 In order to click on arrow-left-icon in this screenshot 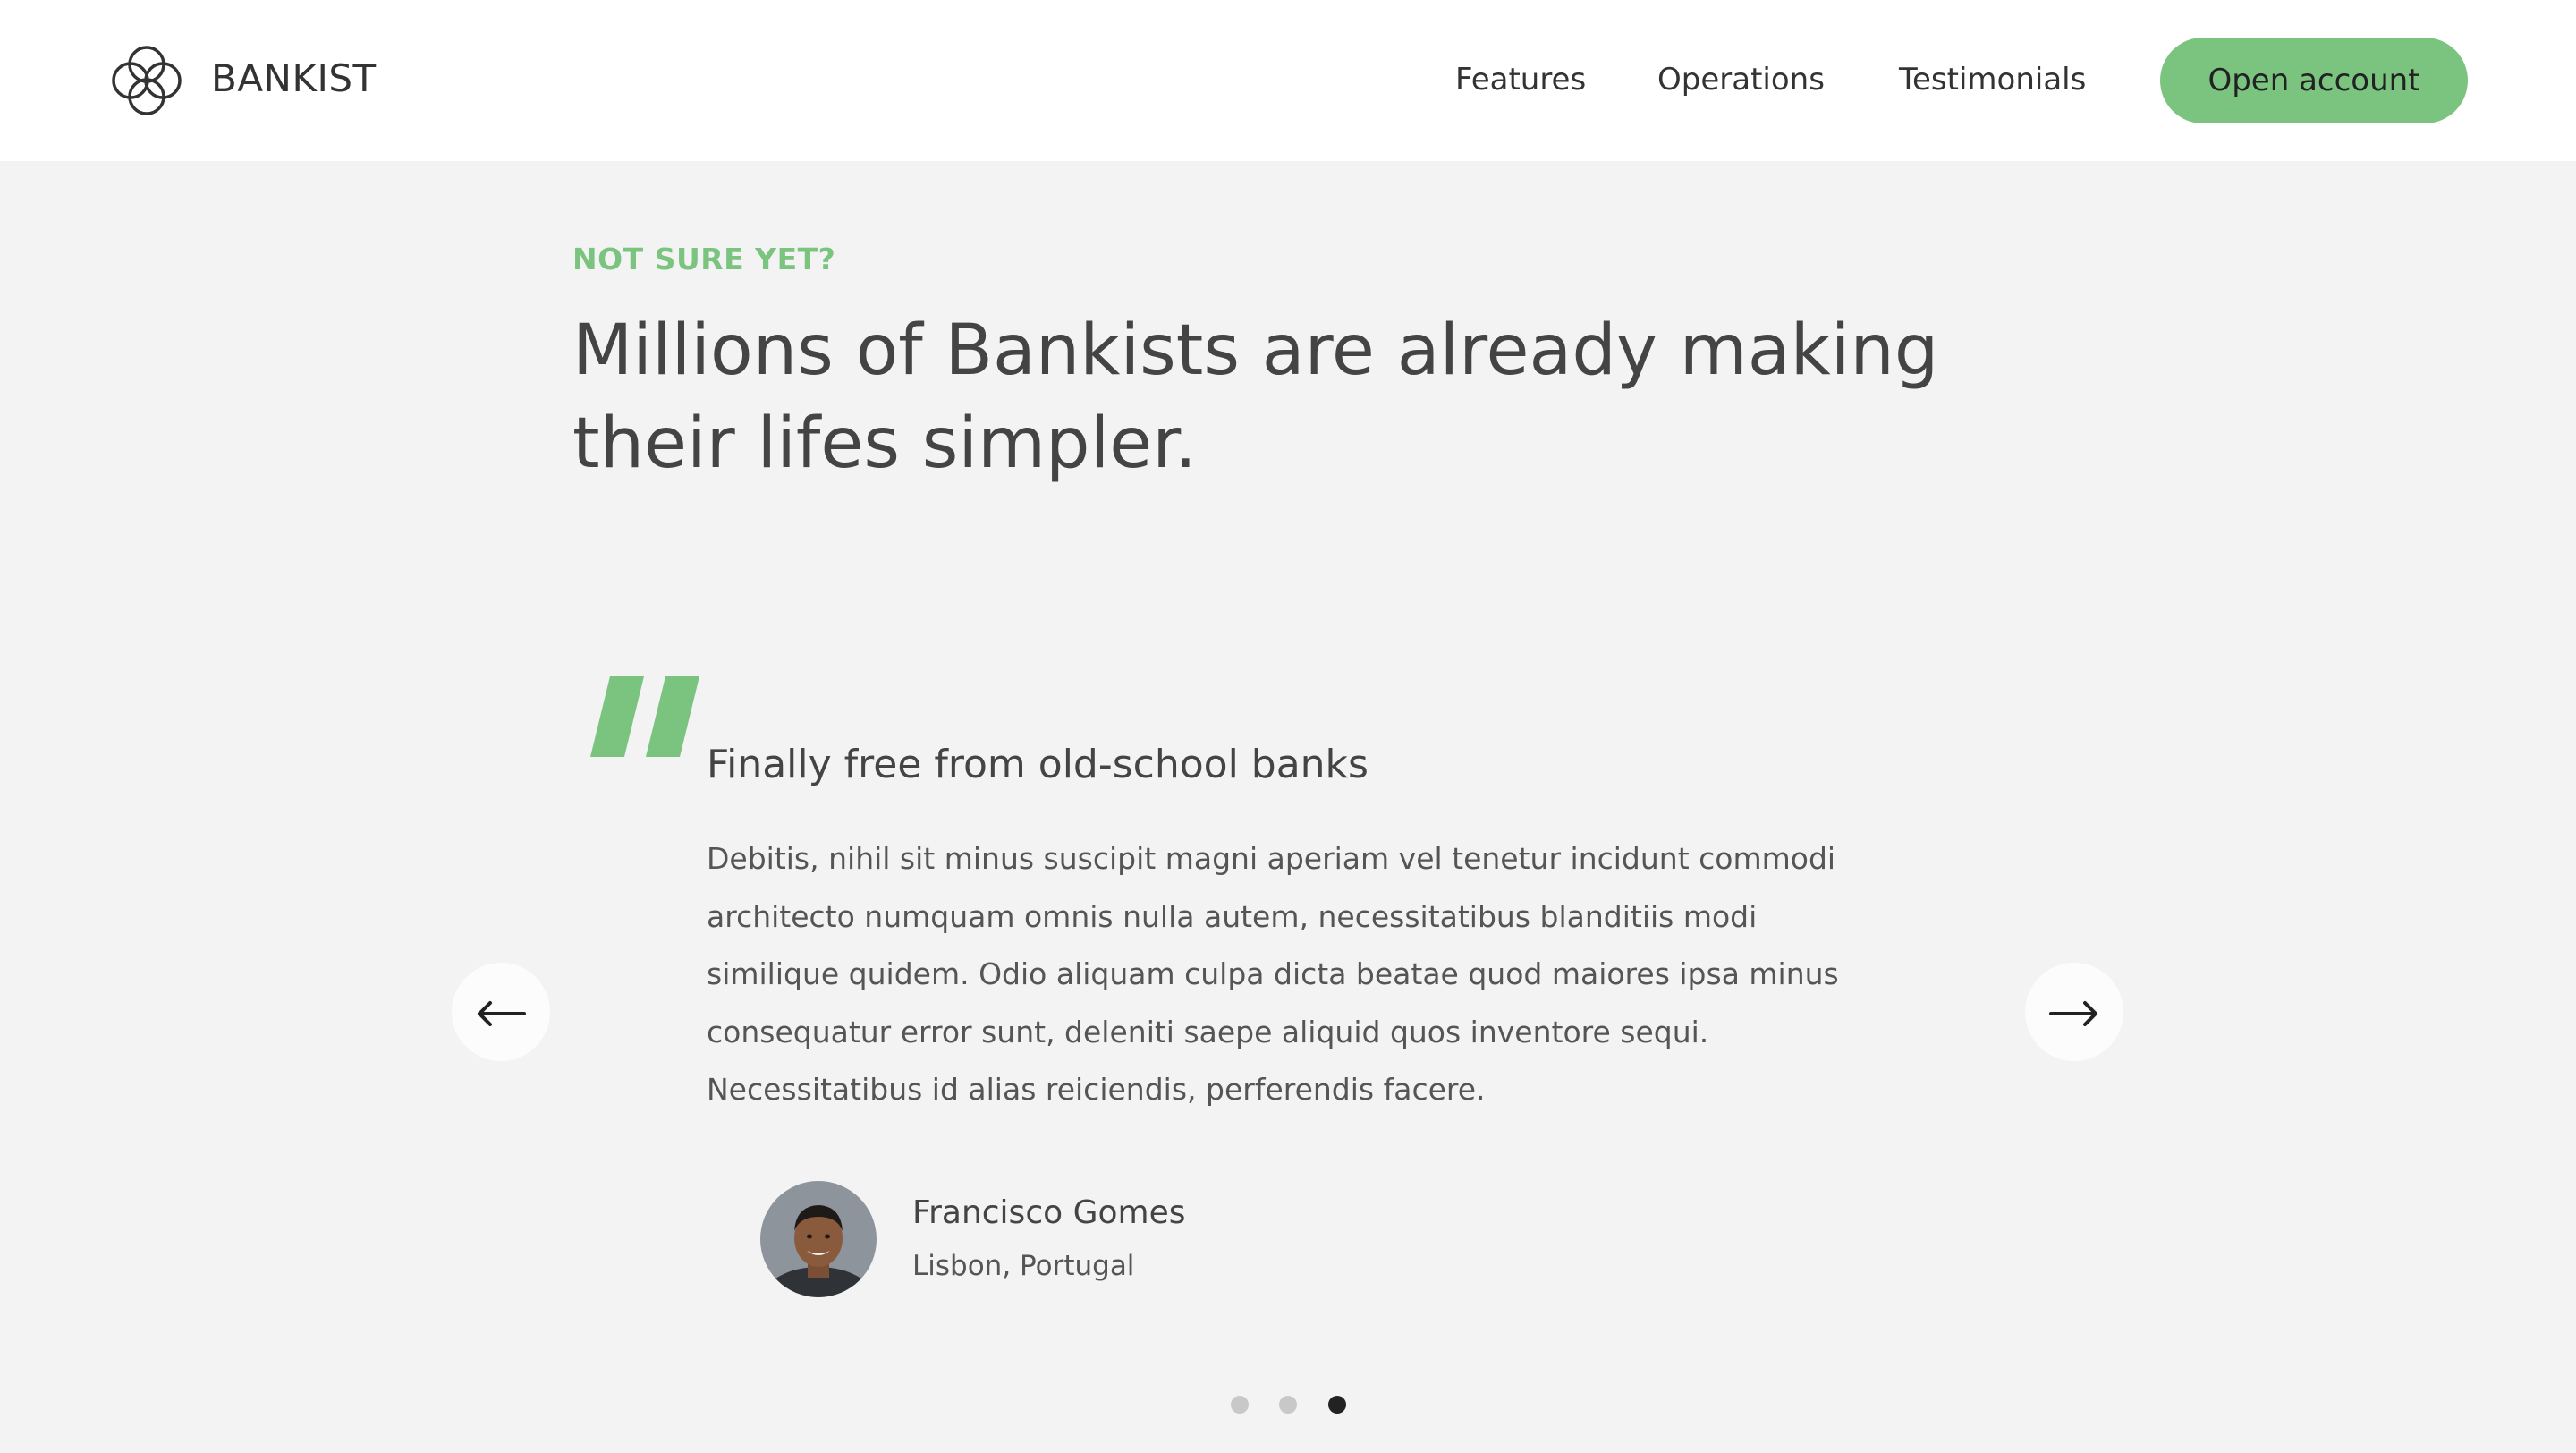, I will do `click(502, 1013)`.